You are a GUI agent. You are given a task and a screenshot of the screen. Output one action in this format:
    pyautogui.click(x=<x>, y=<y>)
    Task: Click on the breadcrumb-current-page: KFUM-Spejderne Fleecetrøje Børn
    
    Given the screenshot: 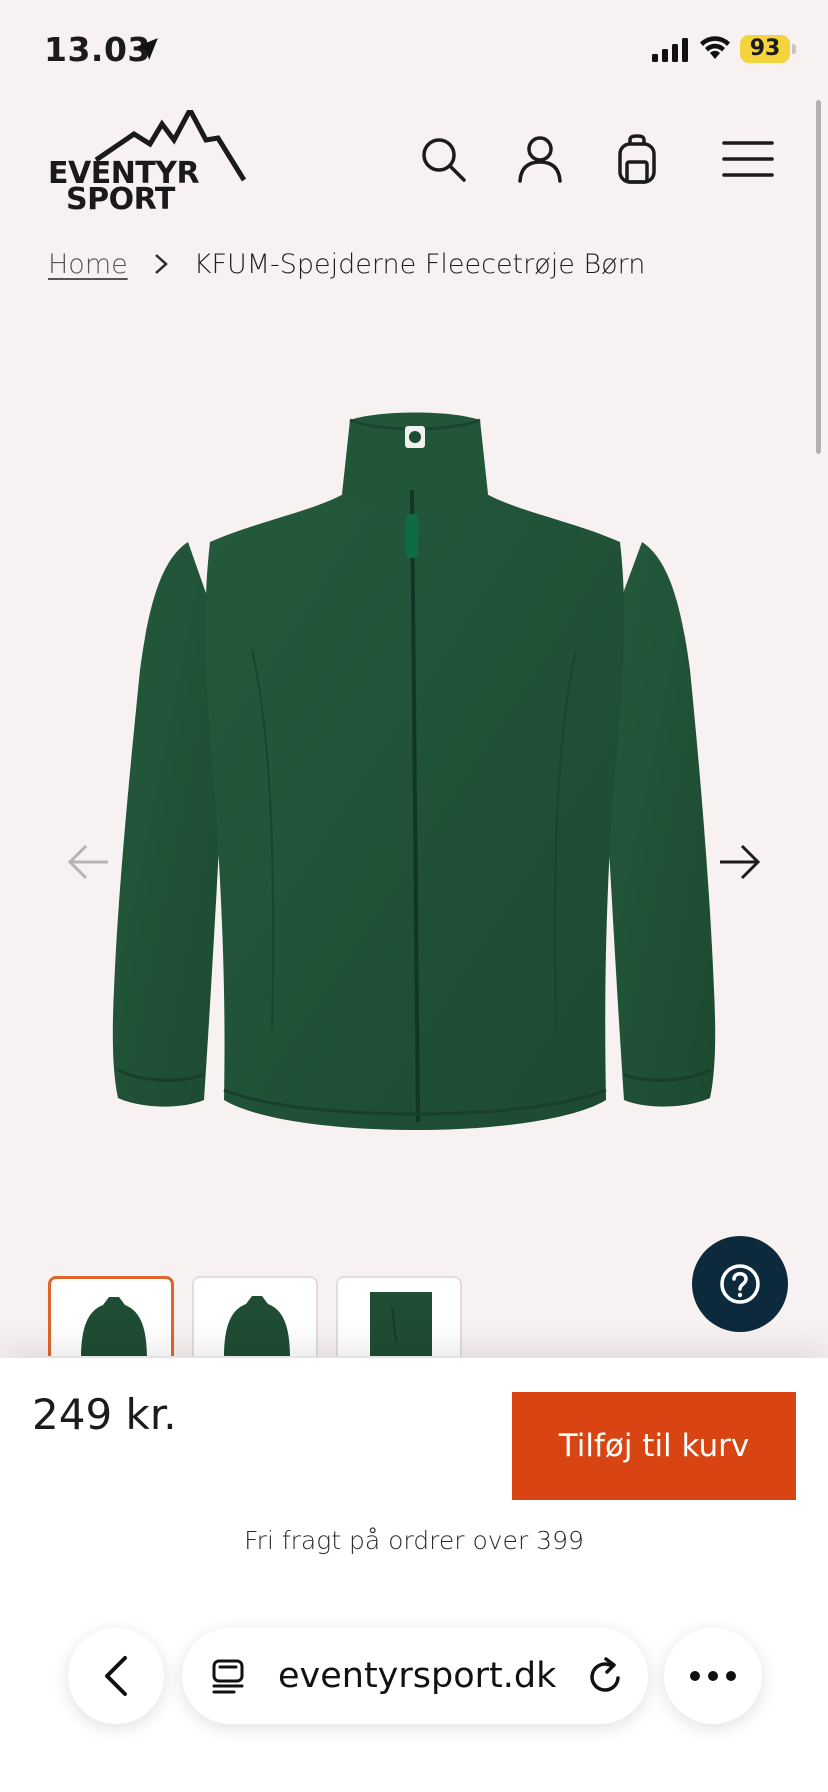 What is the action you would take?
    pyautogui.click(x=419, y=264)
    